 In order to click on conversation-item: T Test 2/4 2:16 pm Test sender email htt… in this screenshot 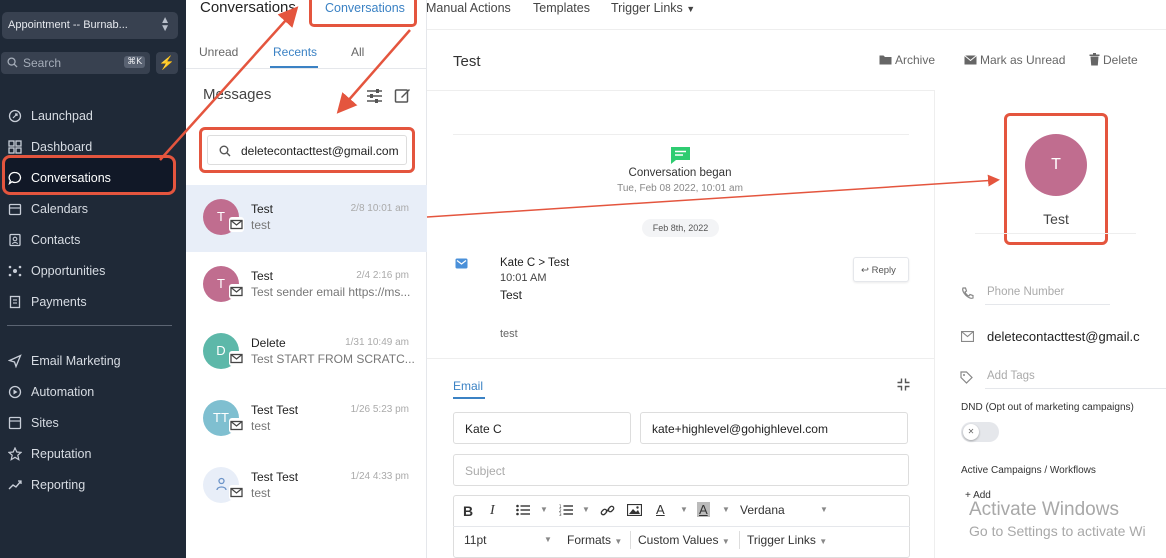, I will do `click(306, 285)`.